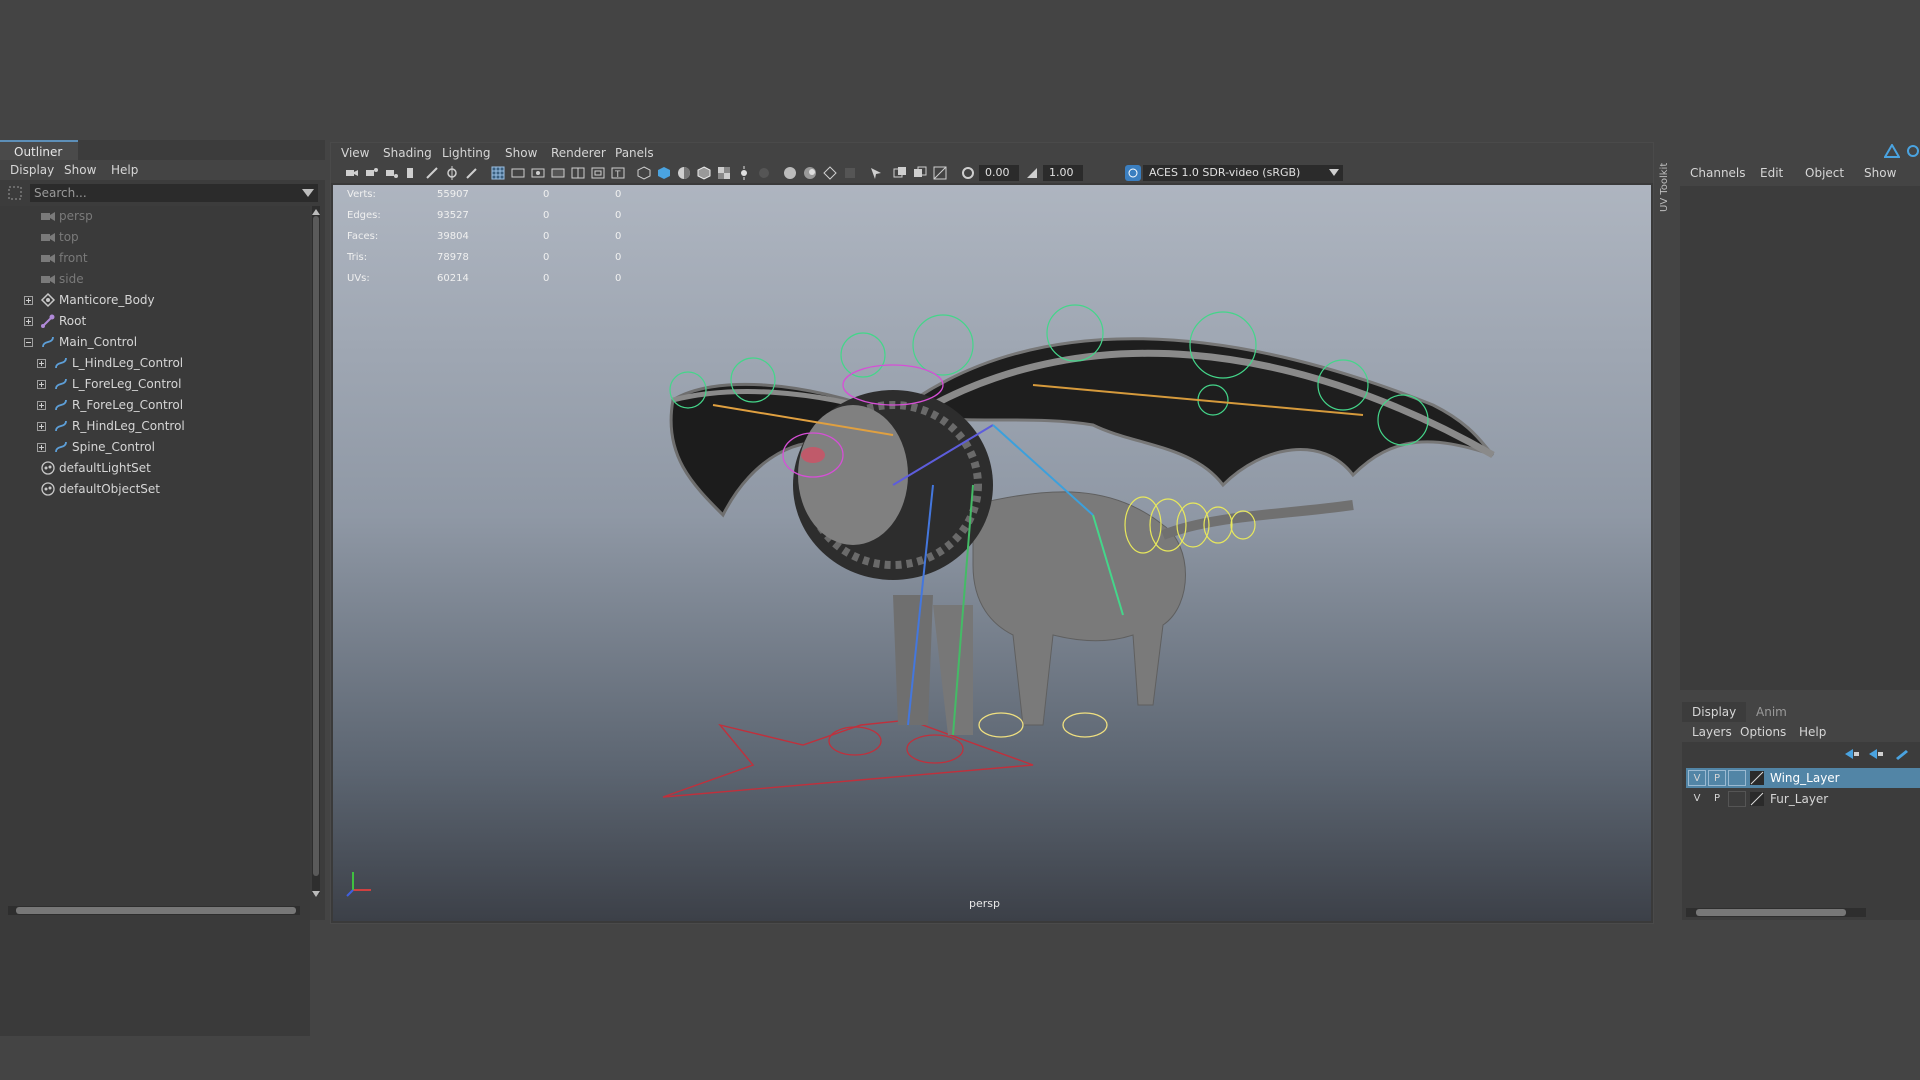 The image size is (1920, 1080). Describe the element at coordinates (1763, 732) in the screenshot. I see `menu-options: Options` at that location.